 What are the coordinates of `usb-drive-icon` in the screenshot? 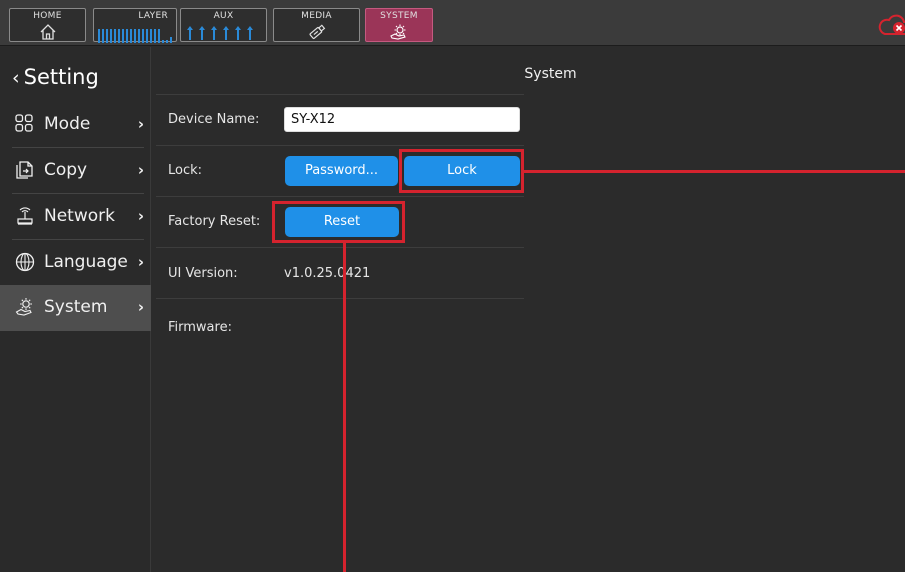 It's located at (317, 31).